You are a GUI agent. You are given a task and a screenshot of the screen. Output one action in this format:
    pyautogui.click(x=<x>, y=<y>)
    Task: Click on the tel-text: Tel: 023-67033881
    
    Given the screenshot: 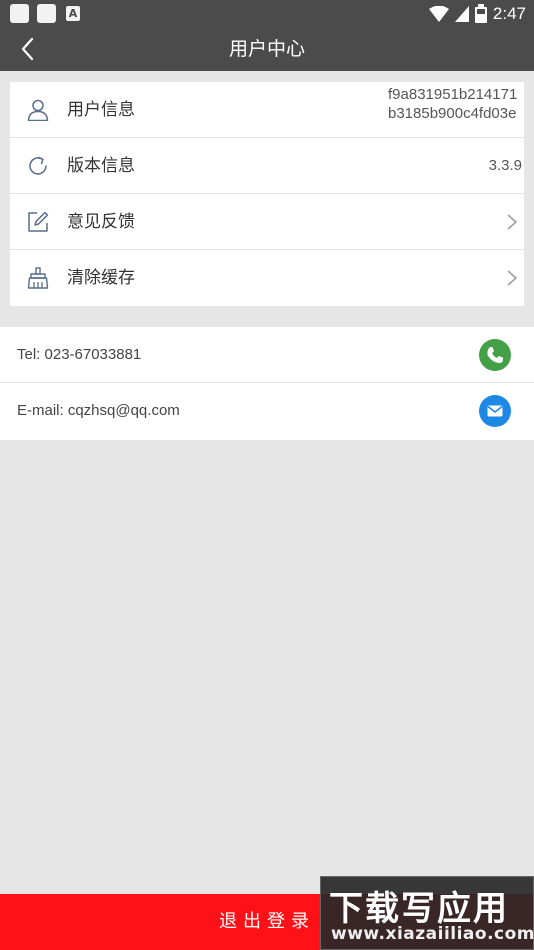 What is the action you would take?
    pyautogui.click(x=79, y=354)
    